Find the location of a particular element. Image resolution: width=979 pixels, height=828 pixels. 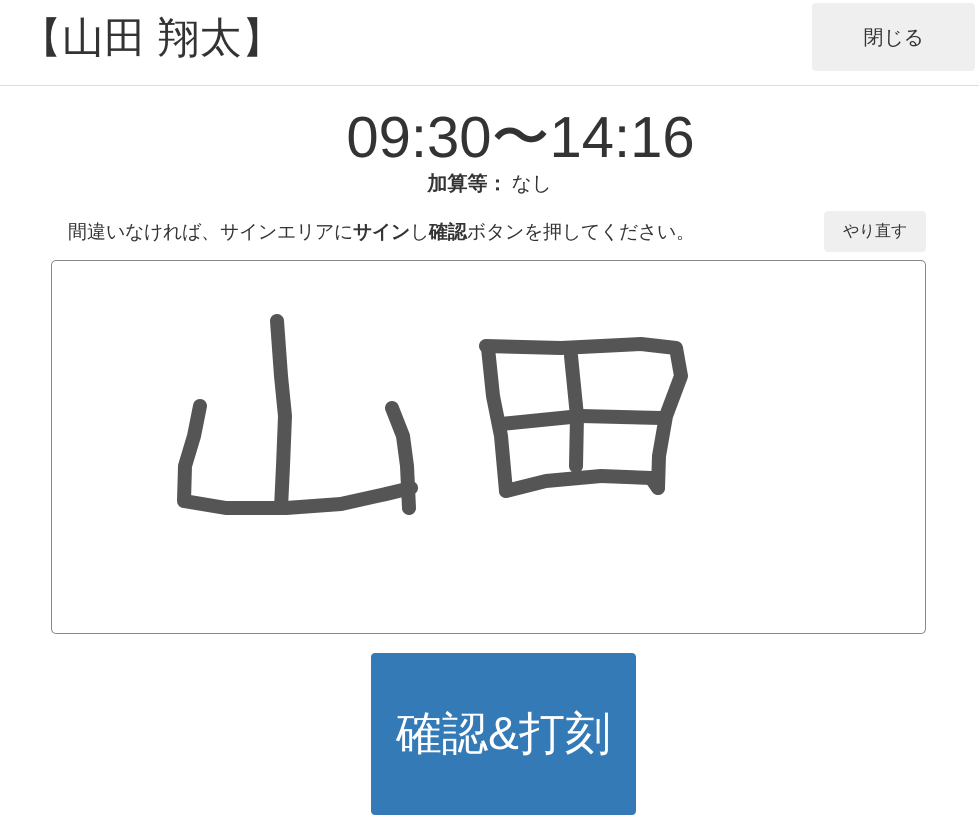

addition-value: なし is located at coordinates (532, 184).